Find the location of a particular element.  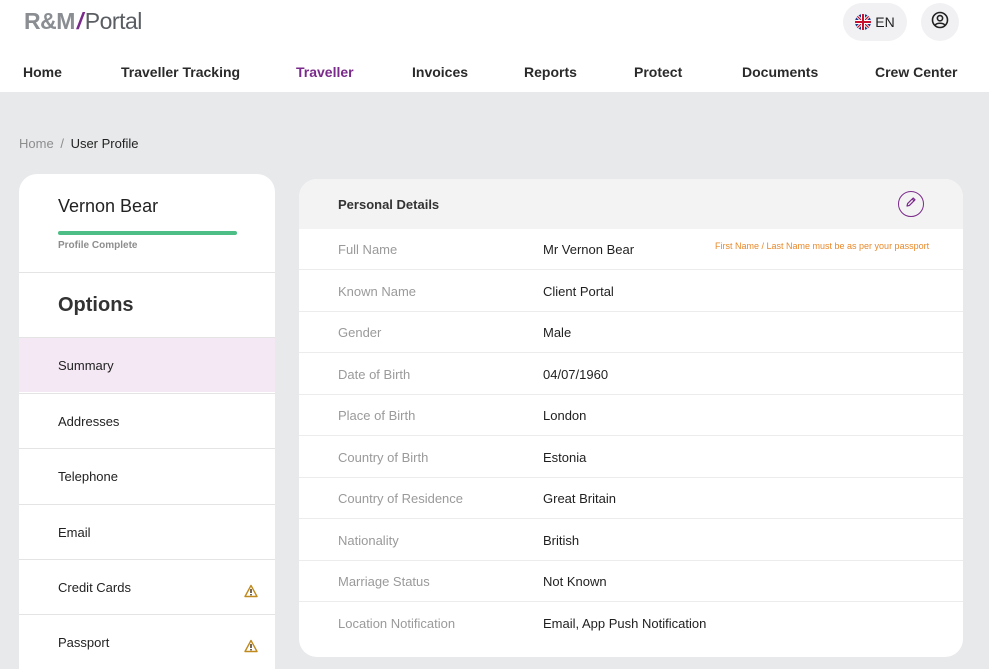

detail-row-country-of-residence: Country of Residence Great Britain is located at coordinates (631, 498).